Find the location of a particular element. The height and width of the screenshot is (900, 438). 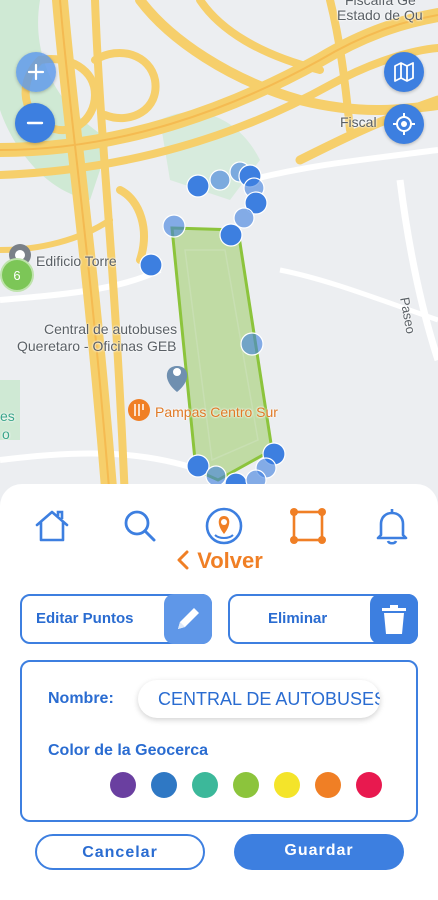

cluster-count: 6 is located at coordinates (17, 275).